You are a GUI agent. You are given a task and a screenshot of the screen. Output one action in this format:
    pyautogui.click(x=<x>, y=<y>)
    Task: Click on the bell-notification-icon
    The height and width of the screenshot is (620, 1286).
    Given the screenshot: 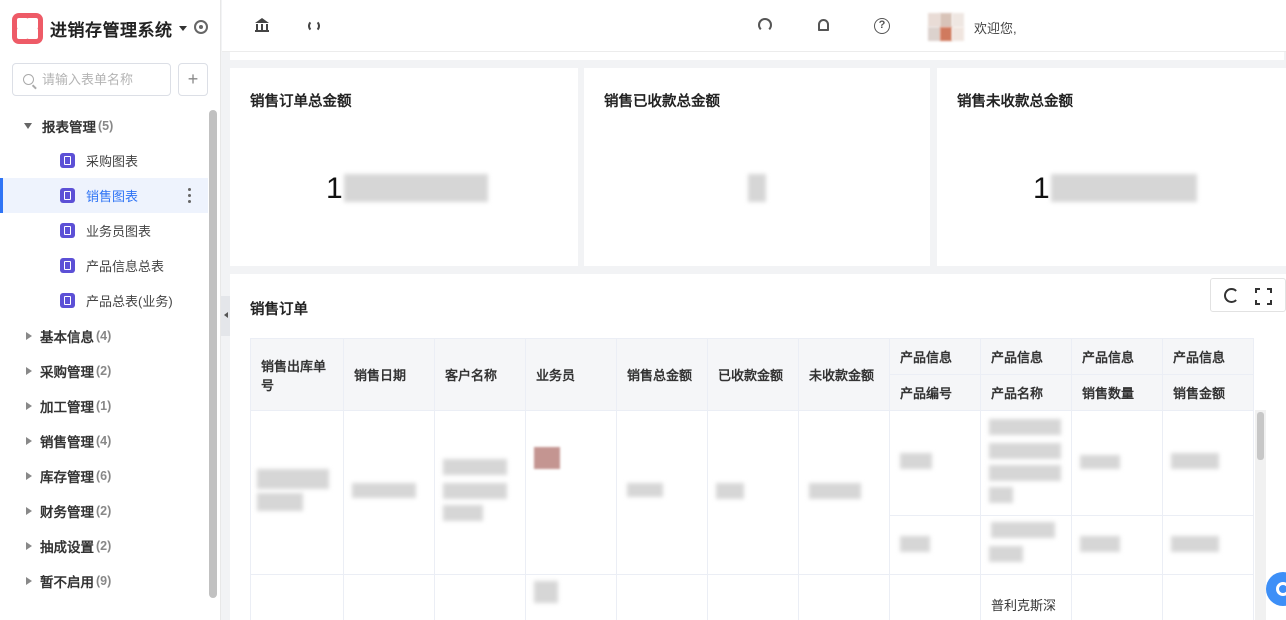 What is the action you would take?
    pyautogui.click(x=823, y=25)
    